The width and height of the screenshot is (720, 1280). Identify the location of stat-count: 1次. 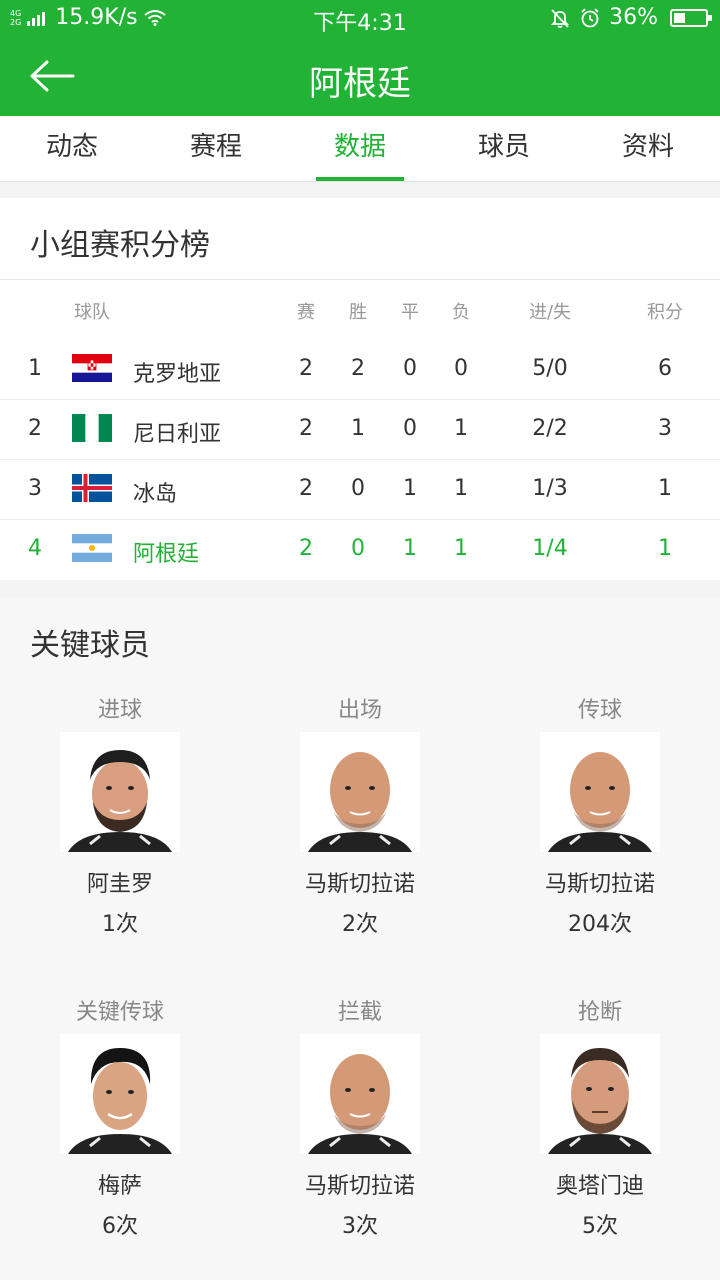
(120, 924).